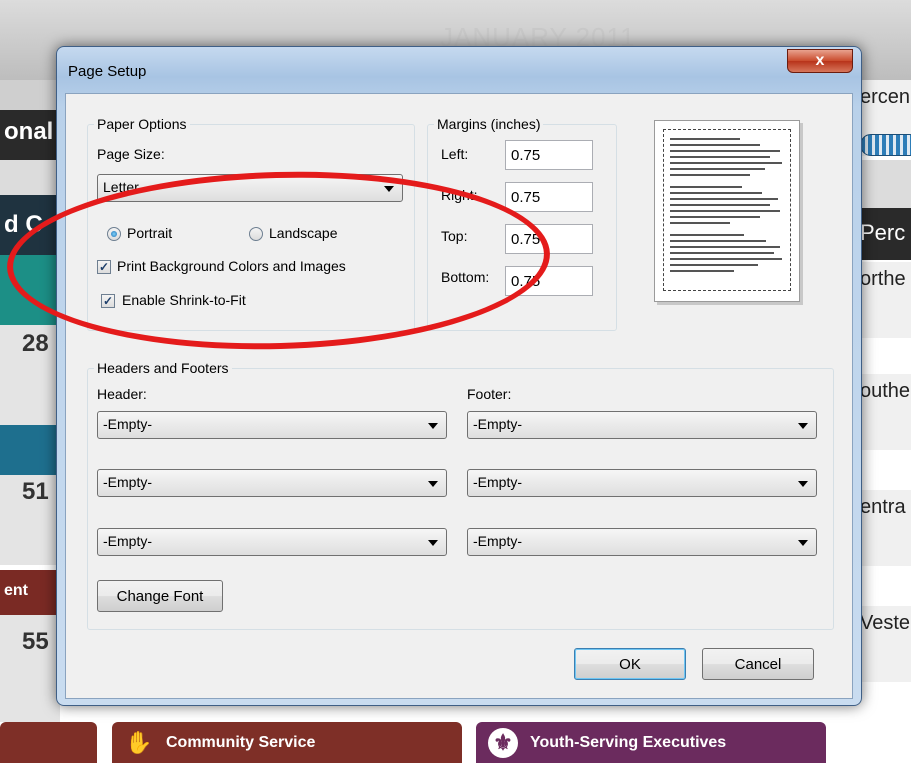 This screenshot has height=763, width=911. Describe the element at coordinates (883, 279) in the screenshot. I see `background-right-label: orthe` at that location.